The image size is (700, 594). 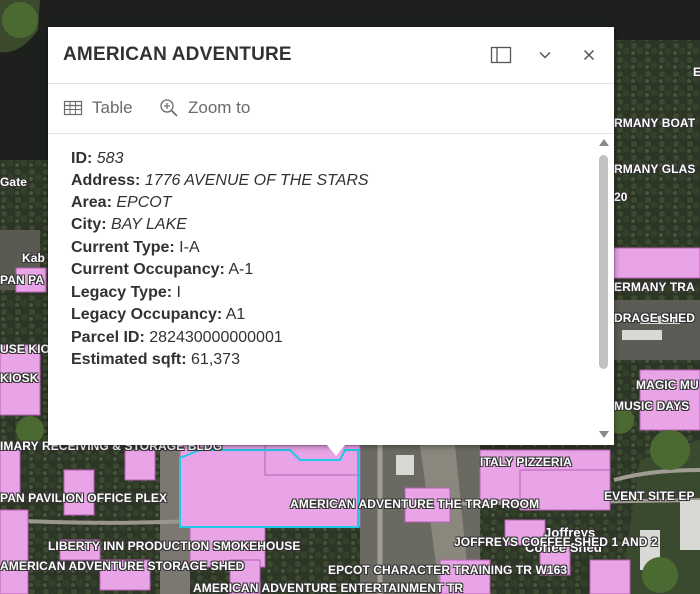 I want to click on field-legacy-occupancy-value: A1, so click(x=235, y=314).